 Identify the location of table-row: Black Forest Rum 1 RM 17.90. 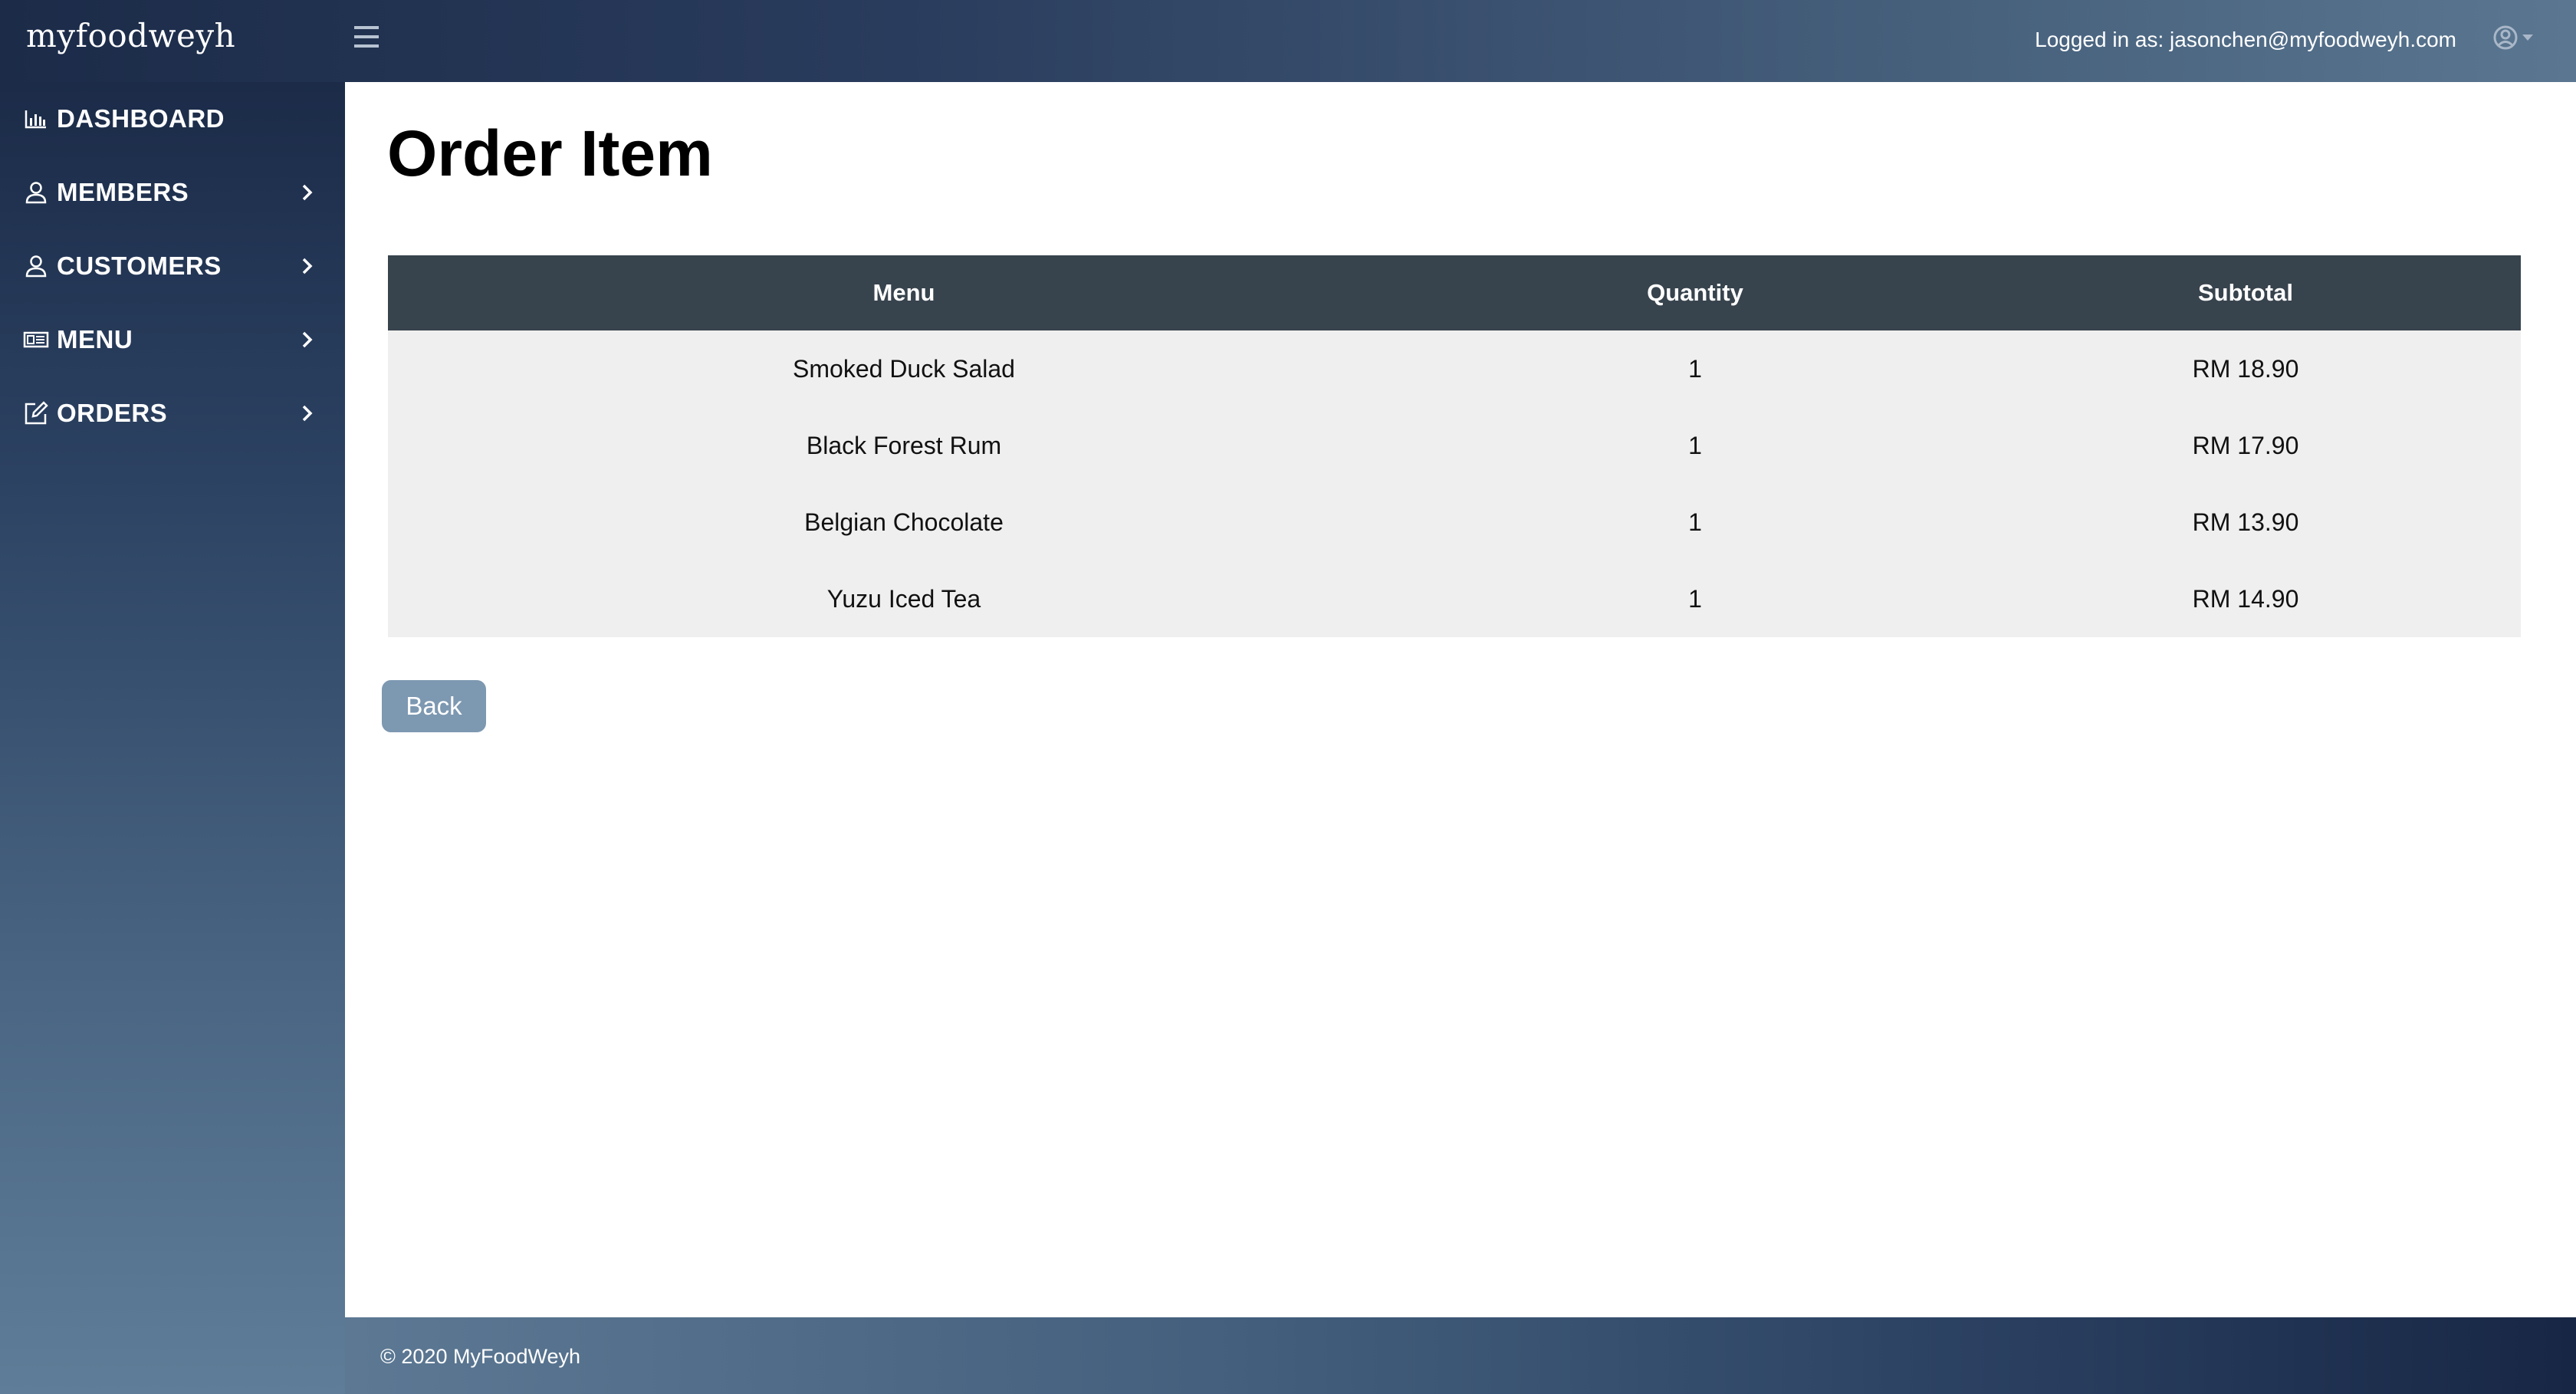
(1454, 445).